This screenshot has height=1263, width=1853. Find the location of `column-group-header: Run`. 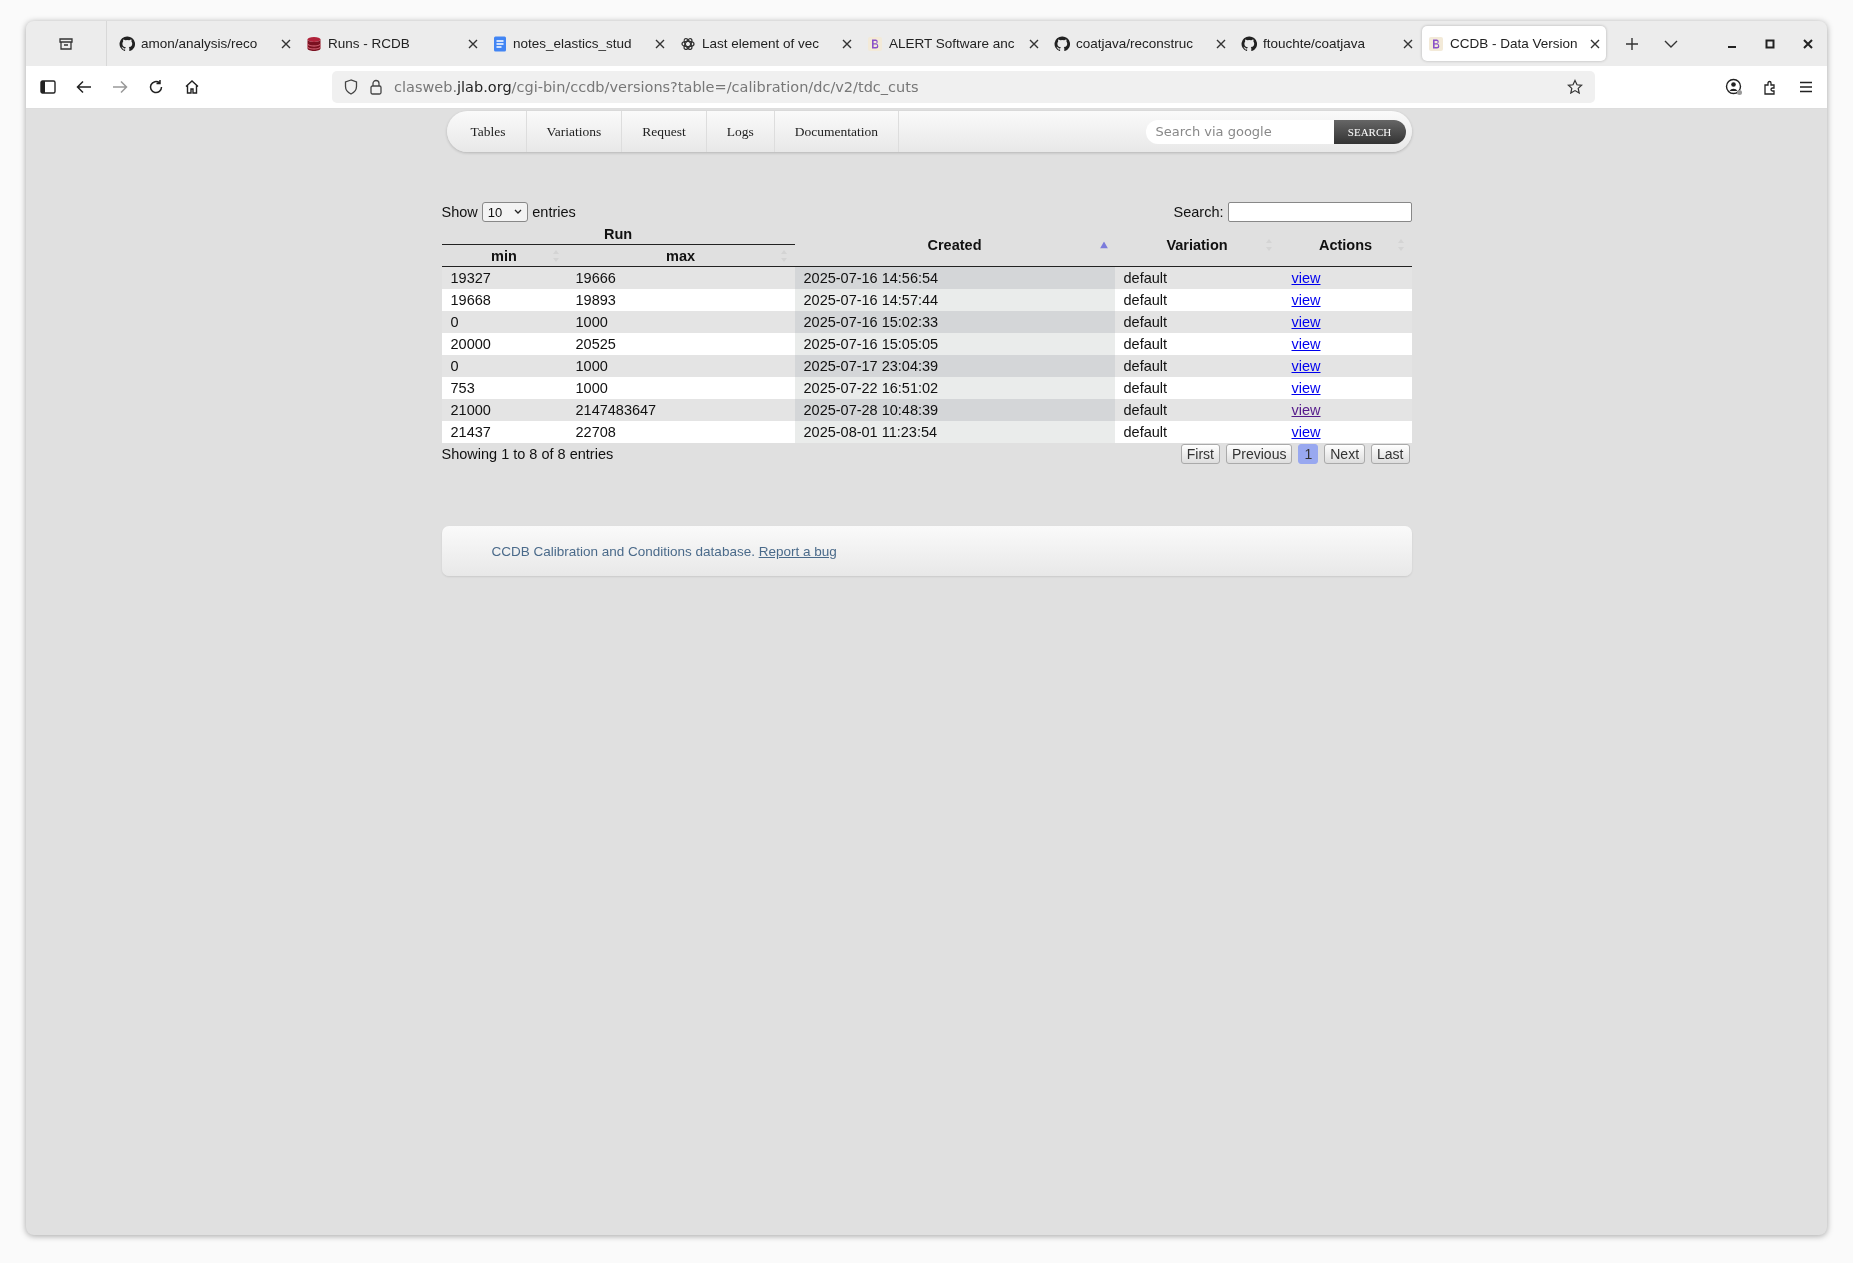

column-group-header: Run is located at coordinates (618, 234).